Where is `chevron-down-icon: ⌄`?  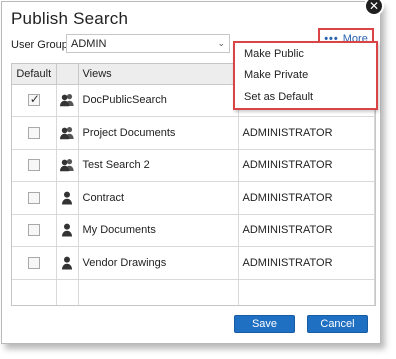 chevron-down-icon: ⌄ is located at coordinates (221, 43).